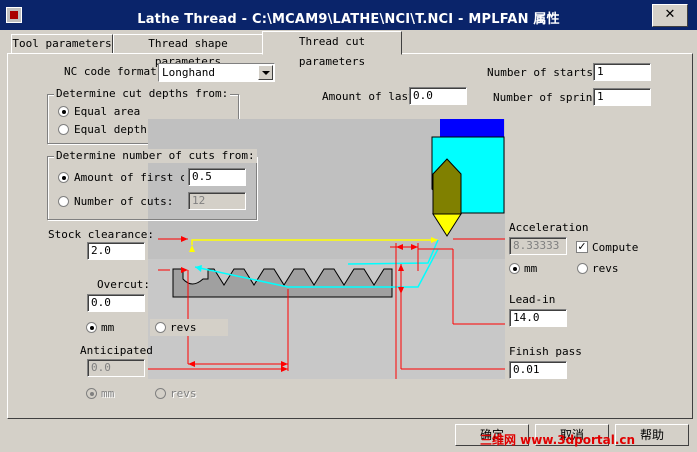 This screenshot has width=697, height=452. Describe the element at coordinates (543, 72) in the screenshot. I see `number-of-starts-label: Number of starts:` at that location.